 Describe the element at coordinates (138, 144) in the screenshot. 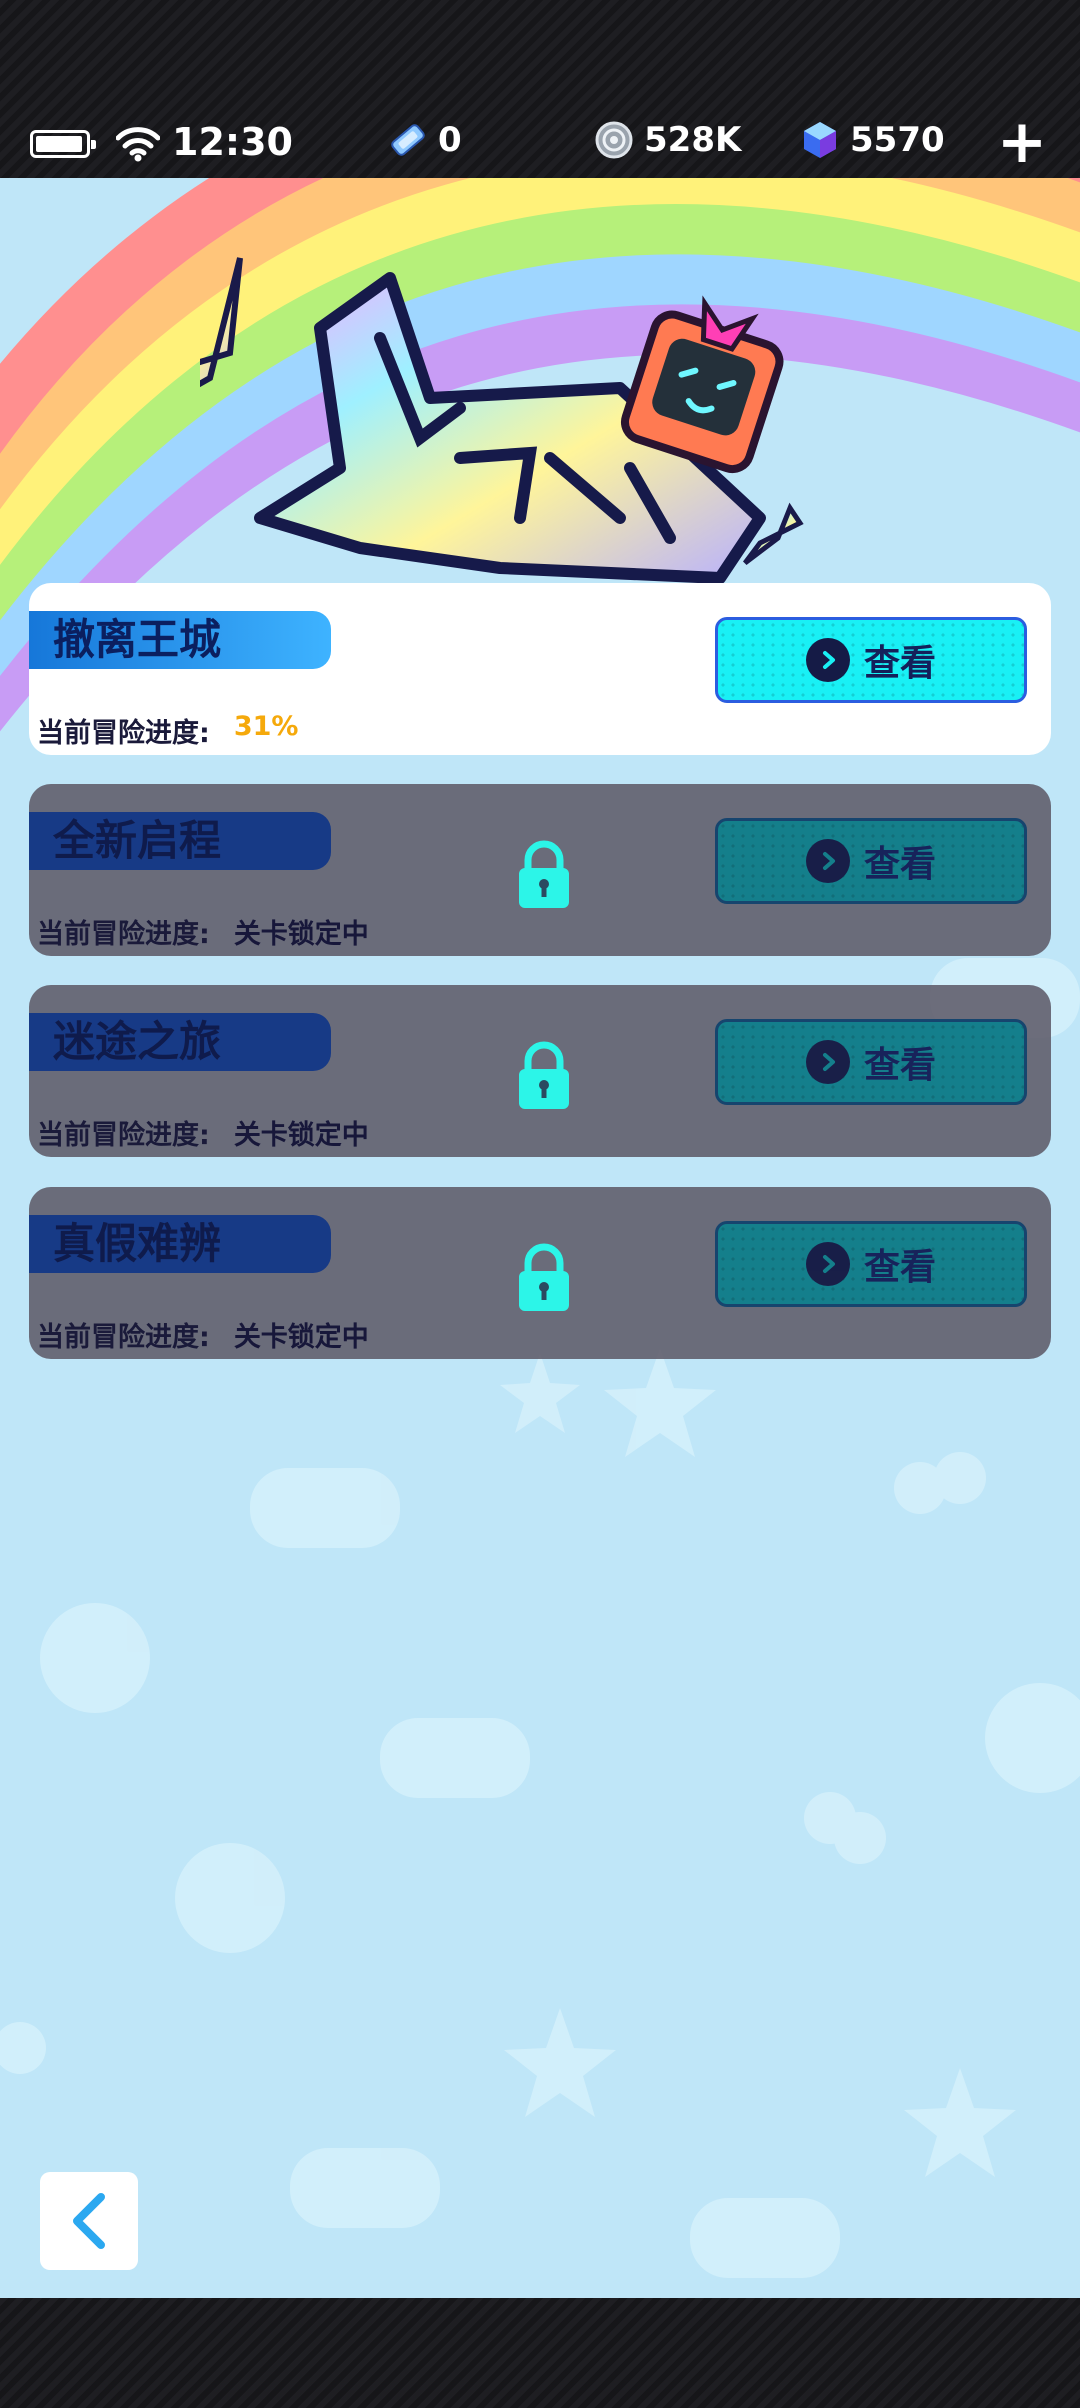

I see `wifi-icon` at that location.